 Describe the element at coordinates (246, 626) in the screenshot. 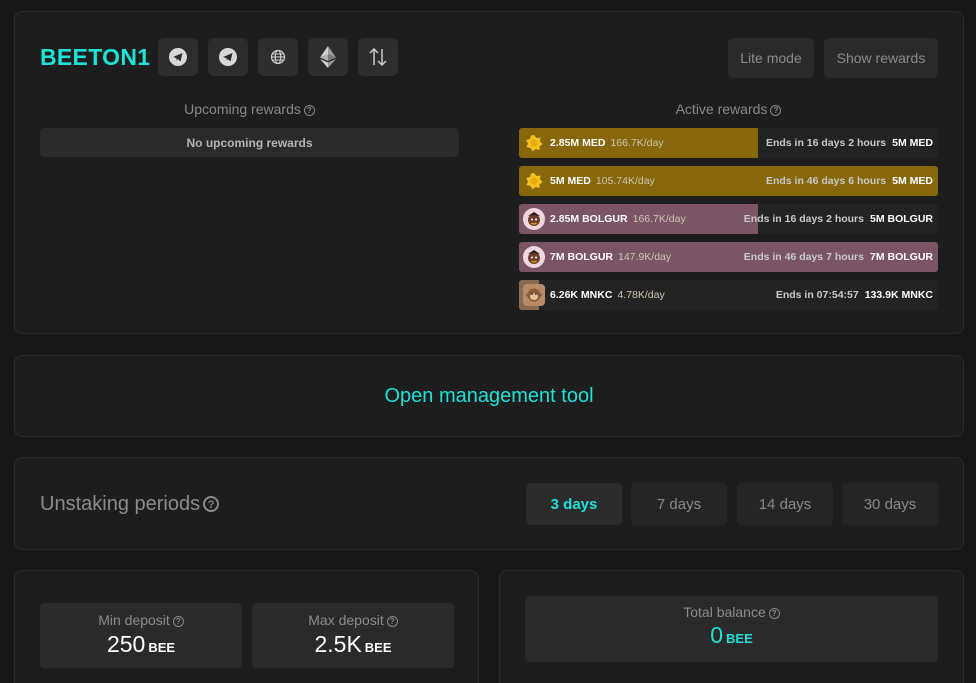

I see `deposit-limits-card: Min deposit? 250 BEE Max deposit? 2.5K BEE` at that location.